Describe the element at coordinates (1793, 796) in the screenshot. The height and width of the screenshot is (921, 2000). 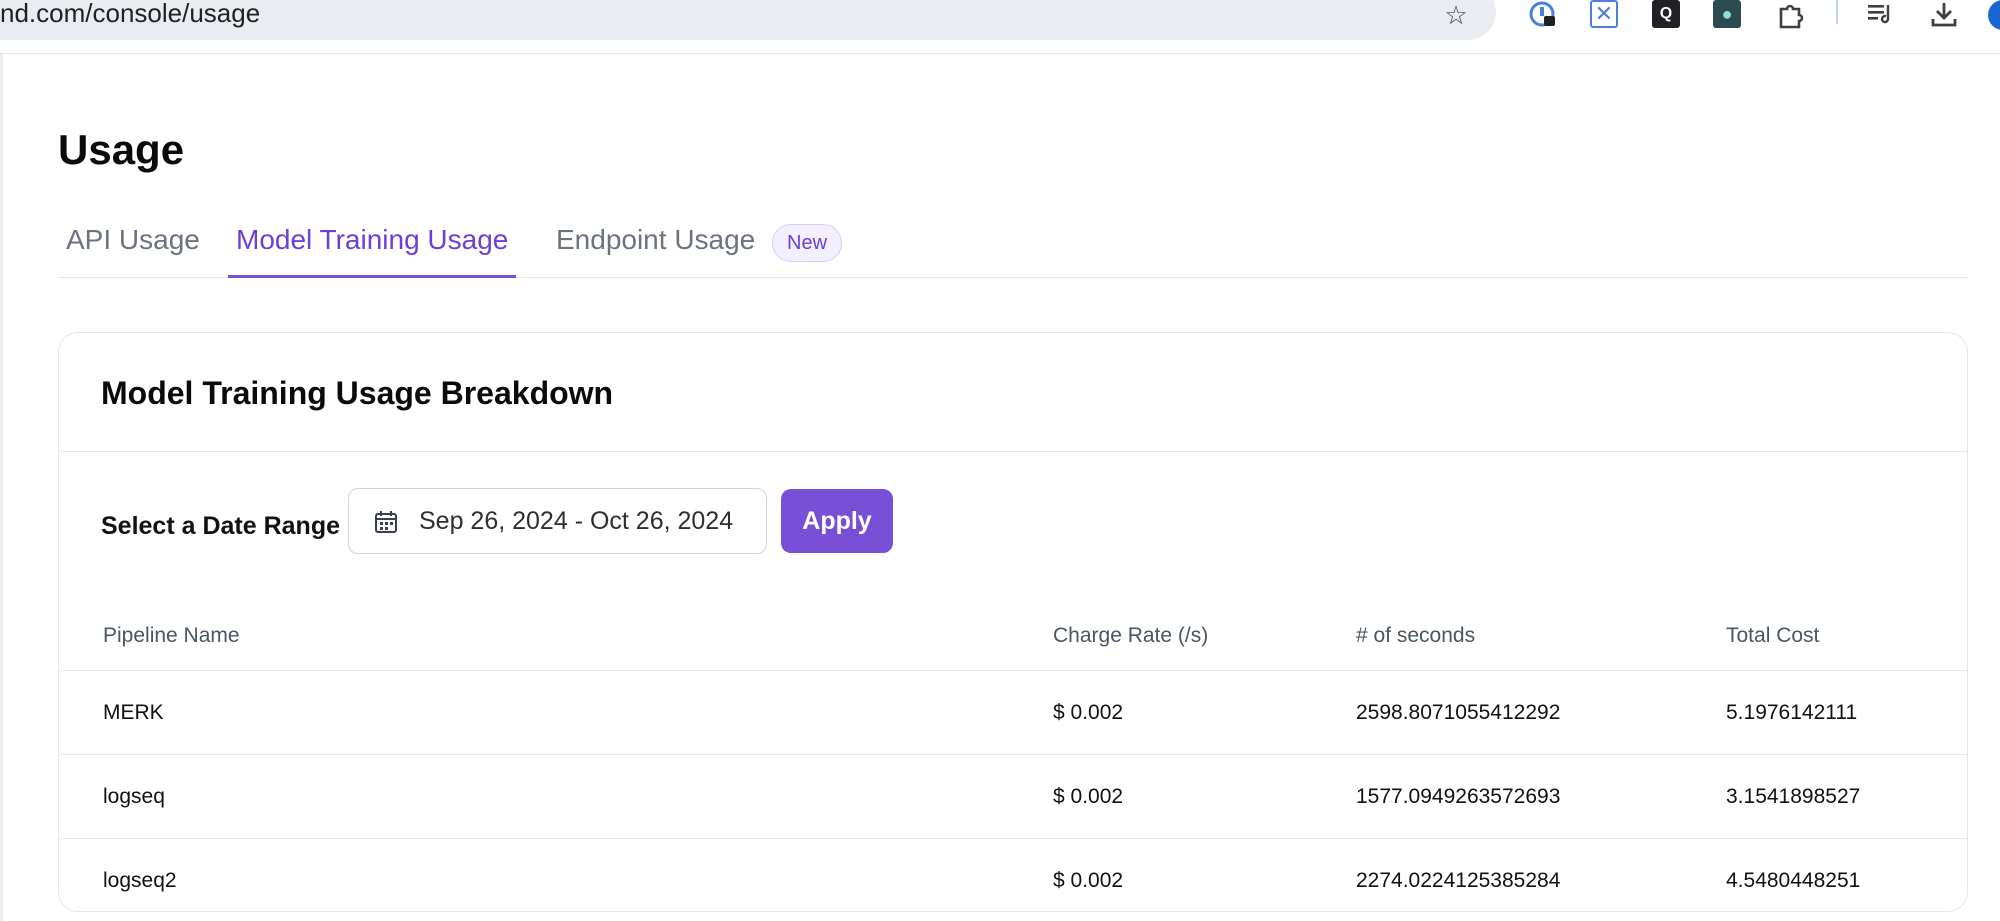
I see `cell-total-cost: 3.1541898527` at that location.